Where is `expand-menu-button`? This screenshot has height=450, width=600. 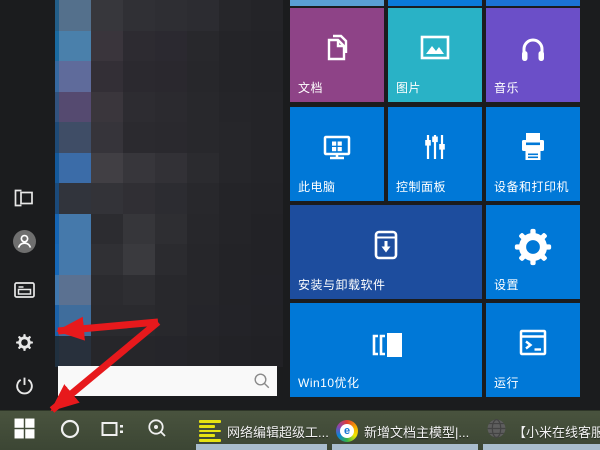 expand-menu-button is located at coordinates (24, 198).